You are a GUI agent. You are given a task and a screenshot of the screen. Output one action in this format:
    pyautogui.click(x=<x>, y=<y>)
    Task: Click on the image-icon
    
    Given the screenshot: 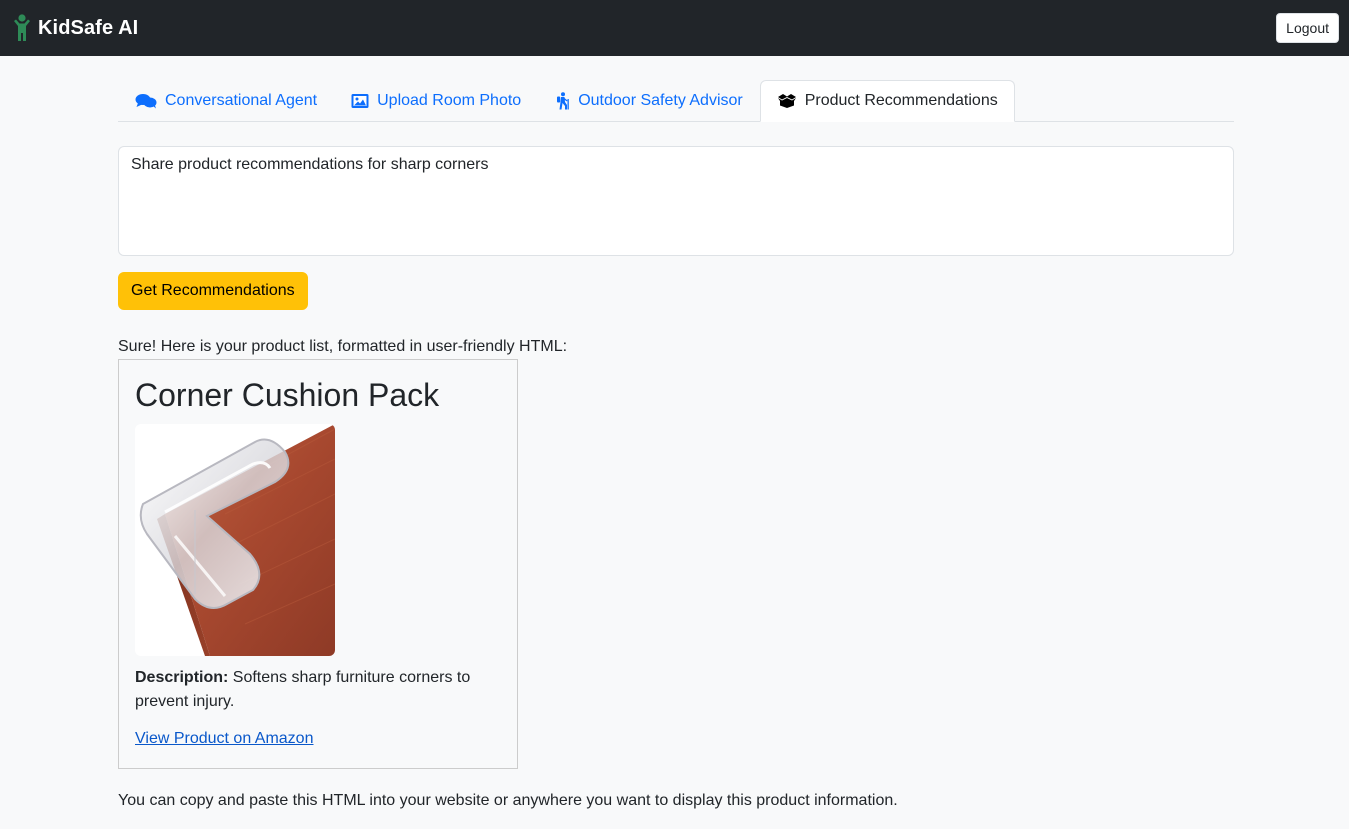 What is the action you would take?
    pyautogui.click(x=360, y=101)
    